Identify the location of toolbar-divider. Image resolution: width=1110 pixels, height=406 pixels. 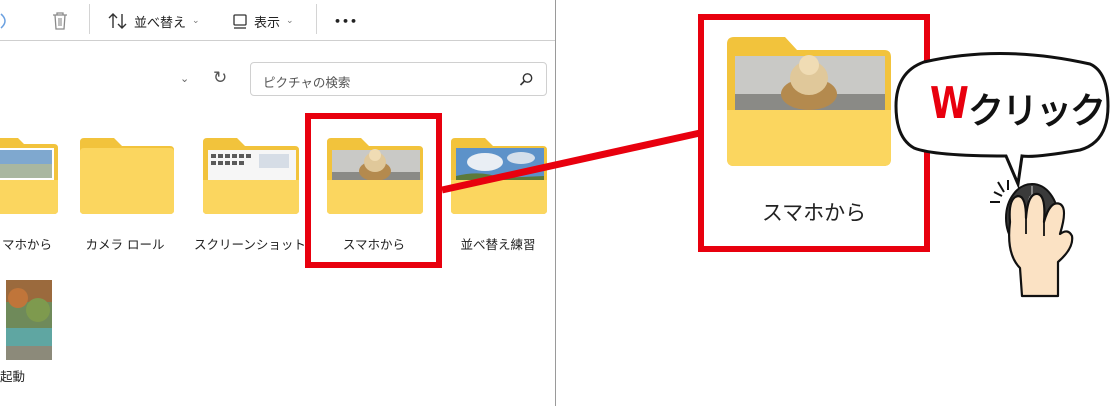
(277, 40).